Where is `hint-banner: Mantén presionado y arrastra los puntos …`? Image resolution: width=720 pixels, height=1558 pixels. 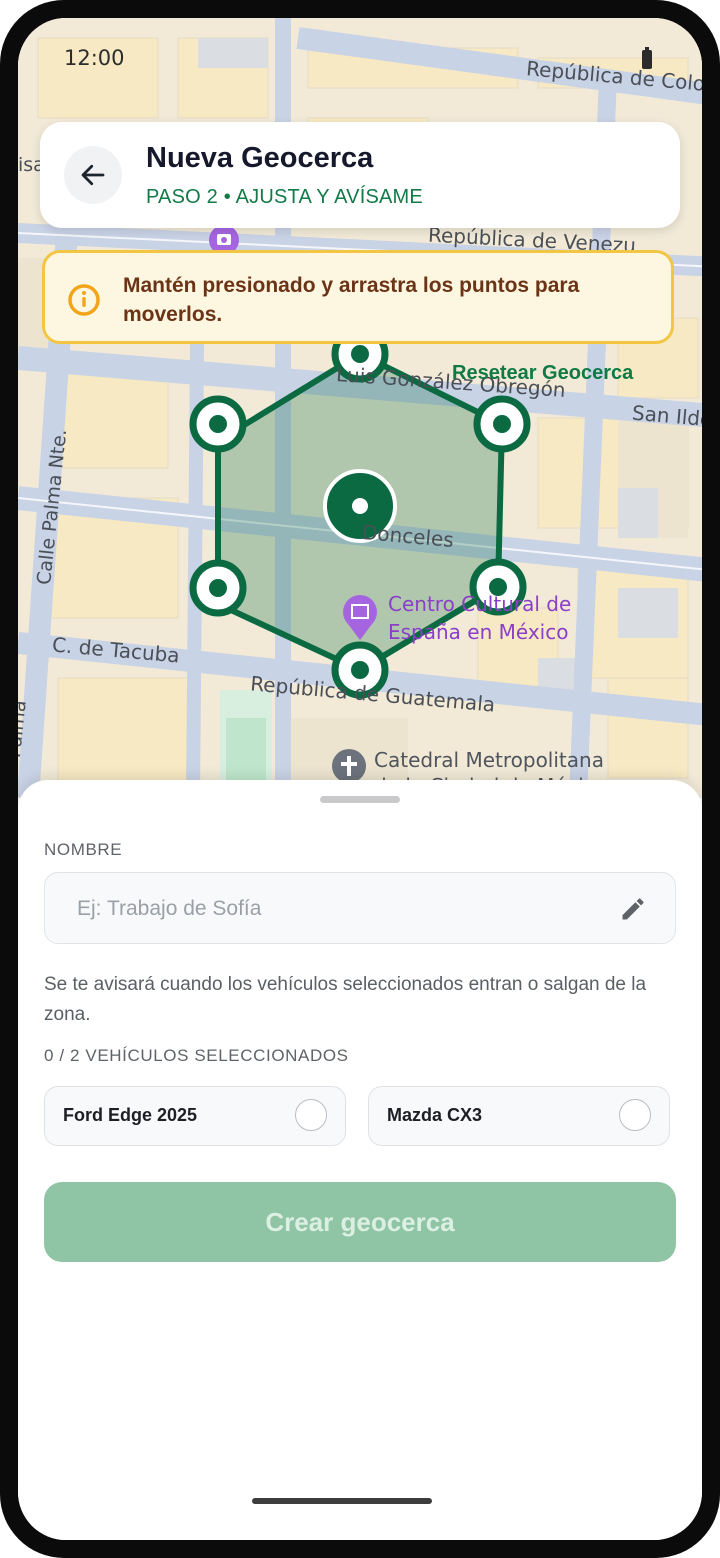 hint-banner: Mantén presionado y arrastra los puntos … is located at coordinates (358, 297).